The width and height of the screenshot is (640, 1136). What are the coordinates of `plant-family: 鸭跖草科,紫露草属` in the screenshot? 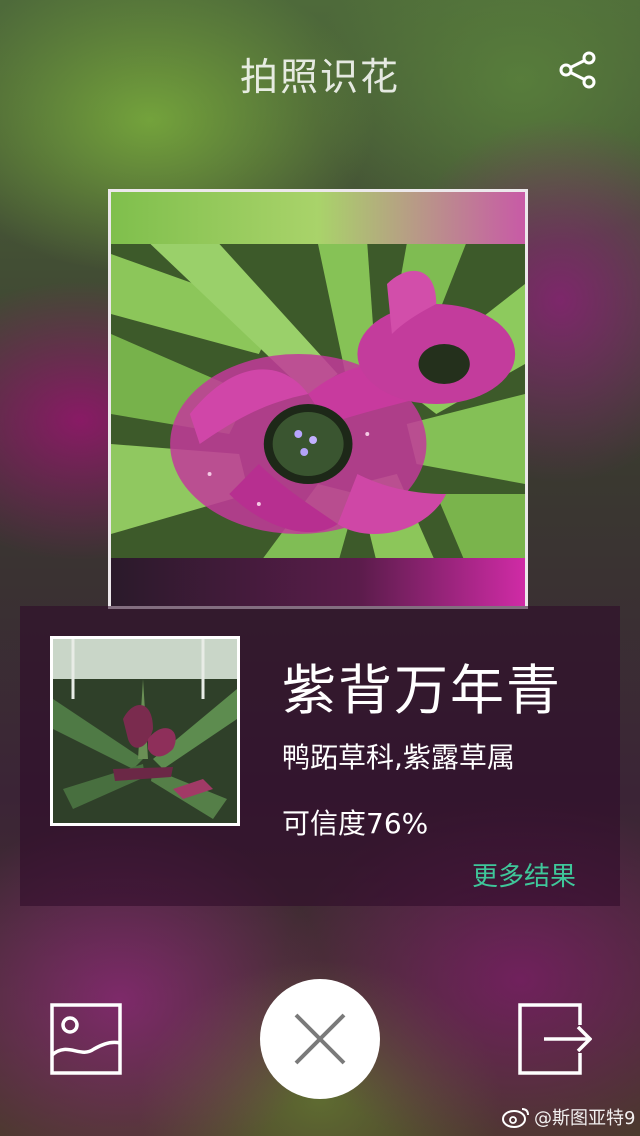 It's located at (398, 757).